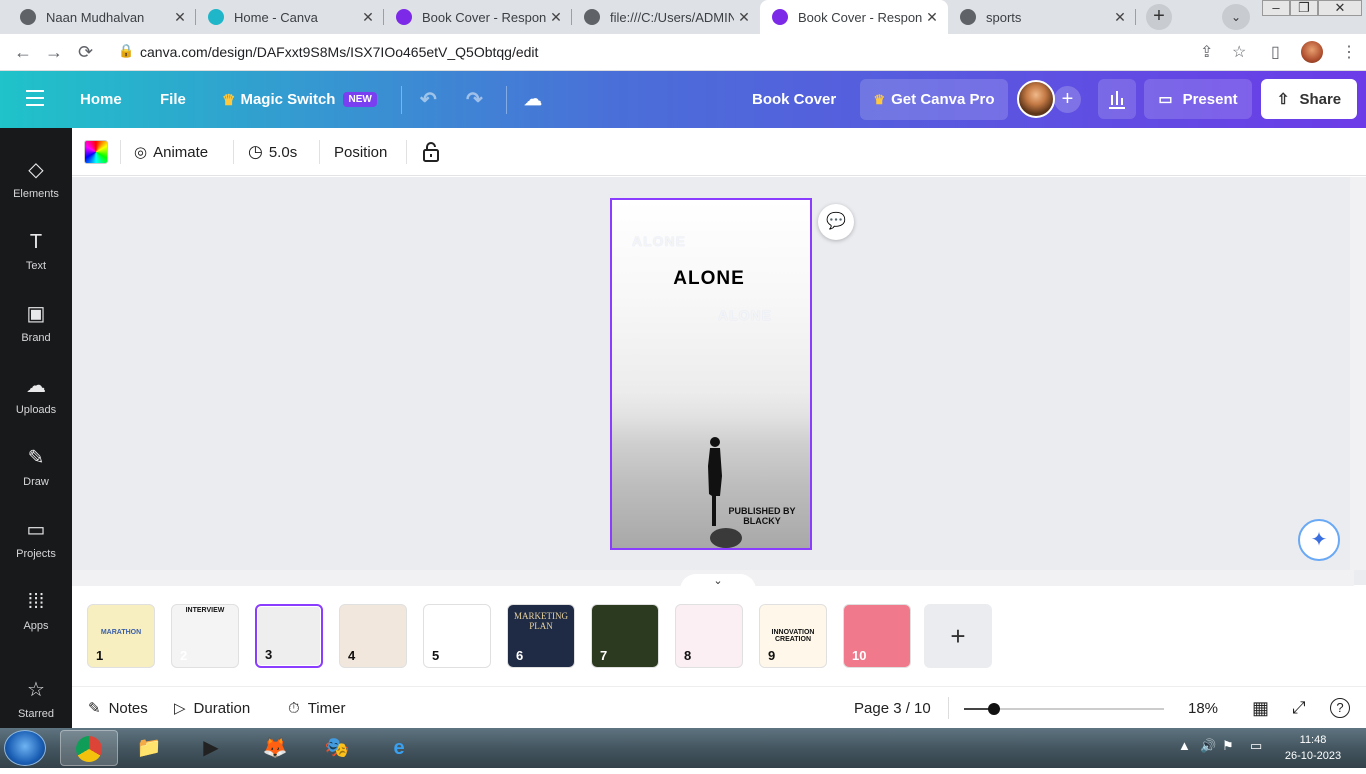 The width and height of the screenshot is (1366, 774). What do you see at coordinates (126, 51) in the screenshot?
I see `lock-icon: 🔒` at bounding box center [126, 51].